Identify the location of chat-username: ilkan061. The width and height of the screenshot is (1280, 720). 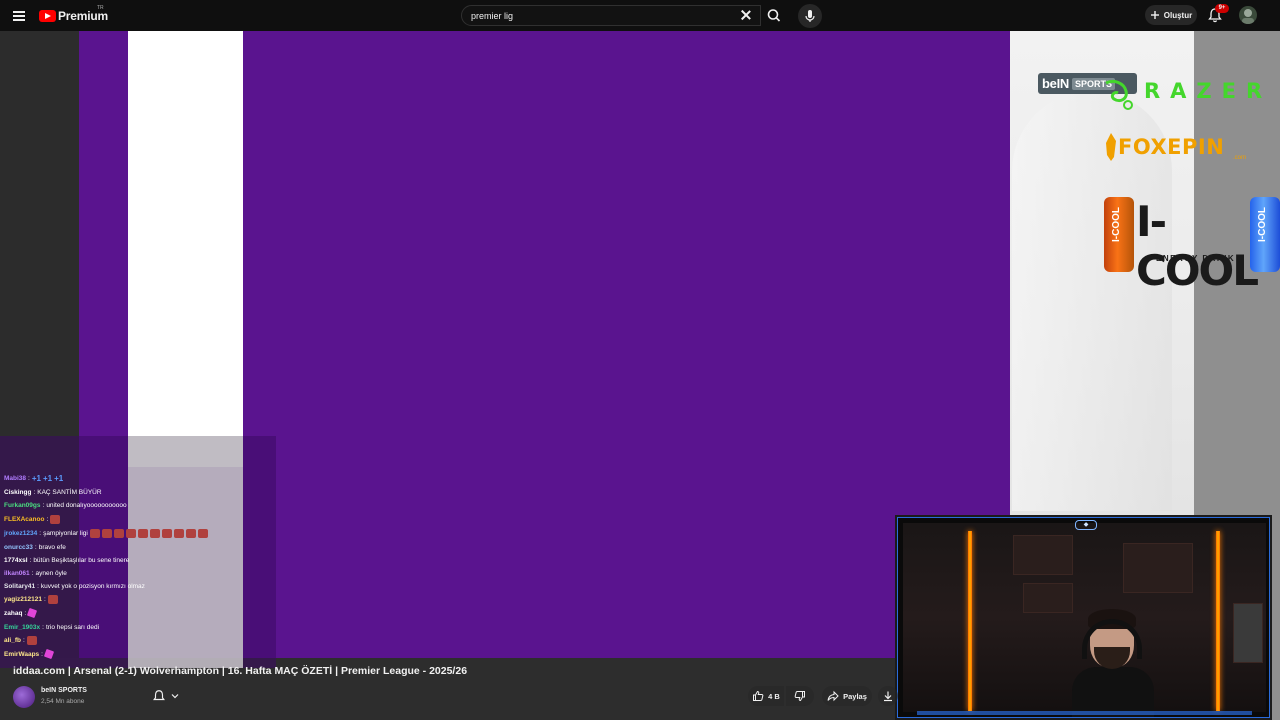
(17, 573).